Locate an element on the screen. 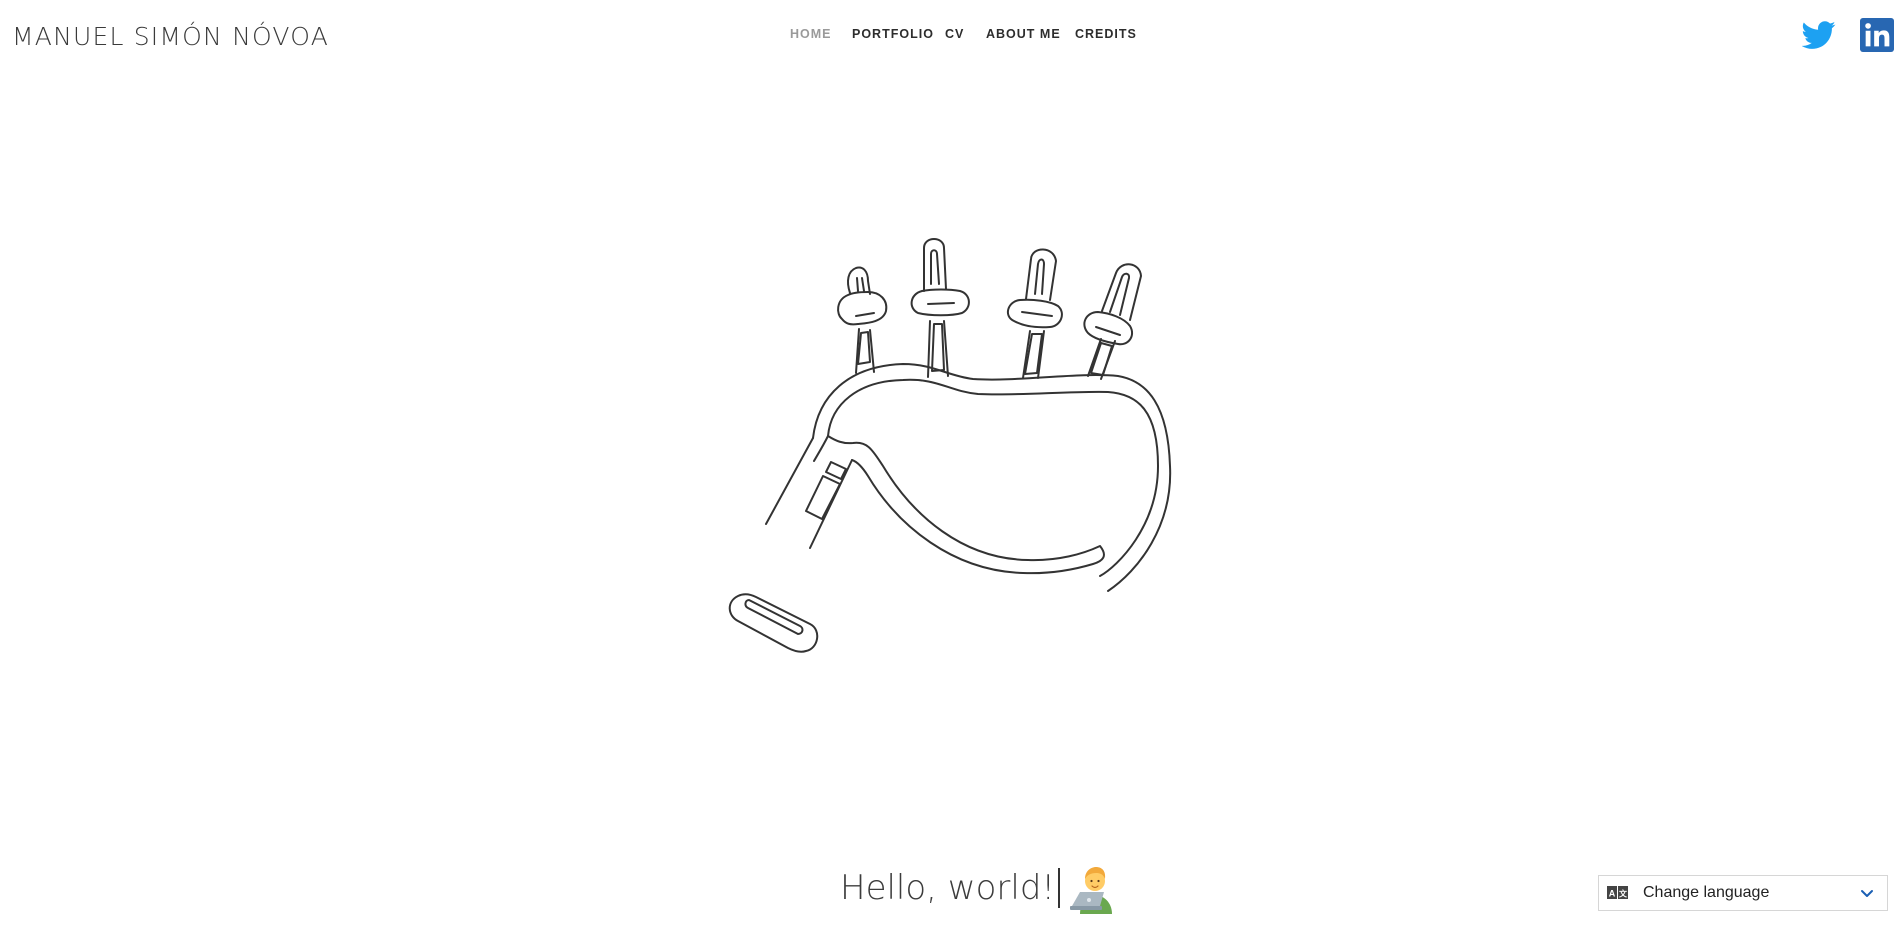  twitter-icon is located at coordinates (1819, 35).